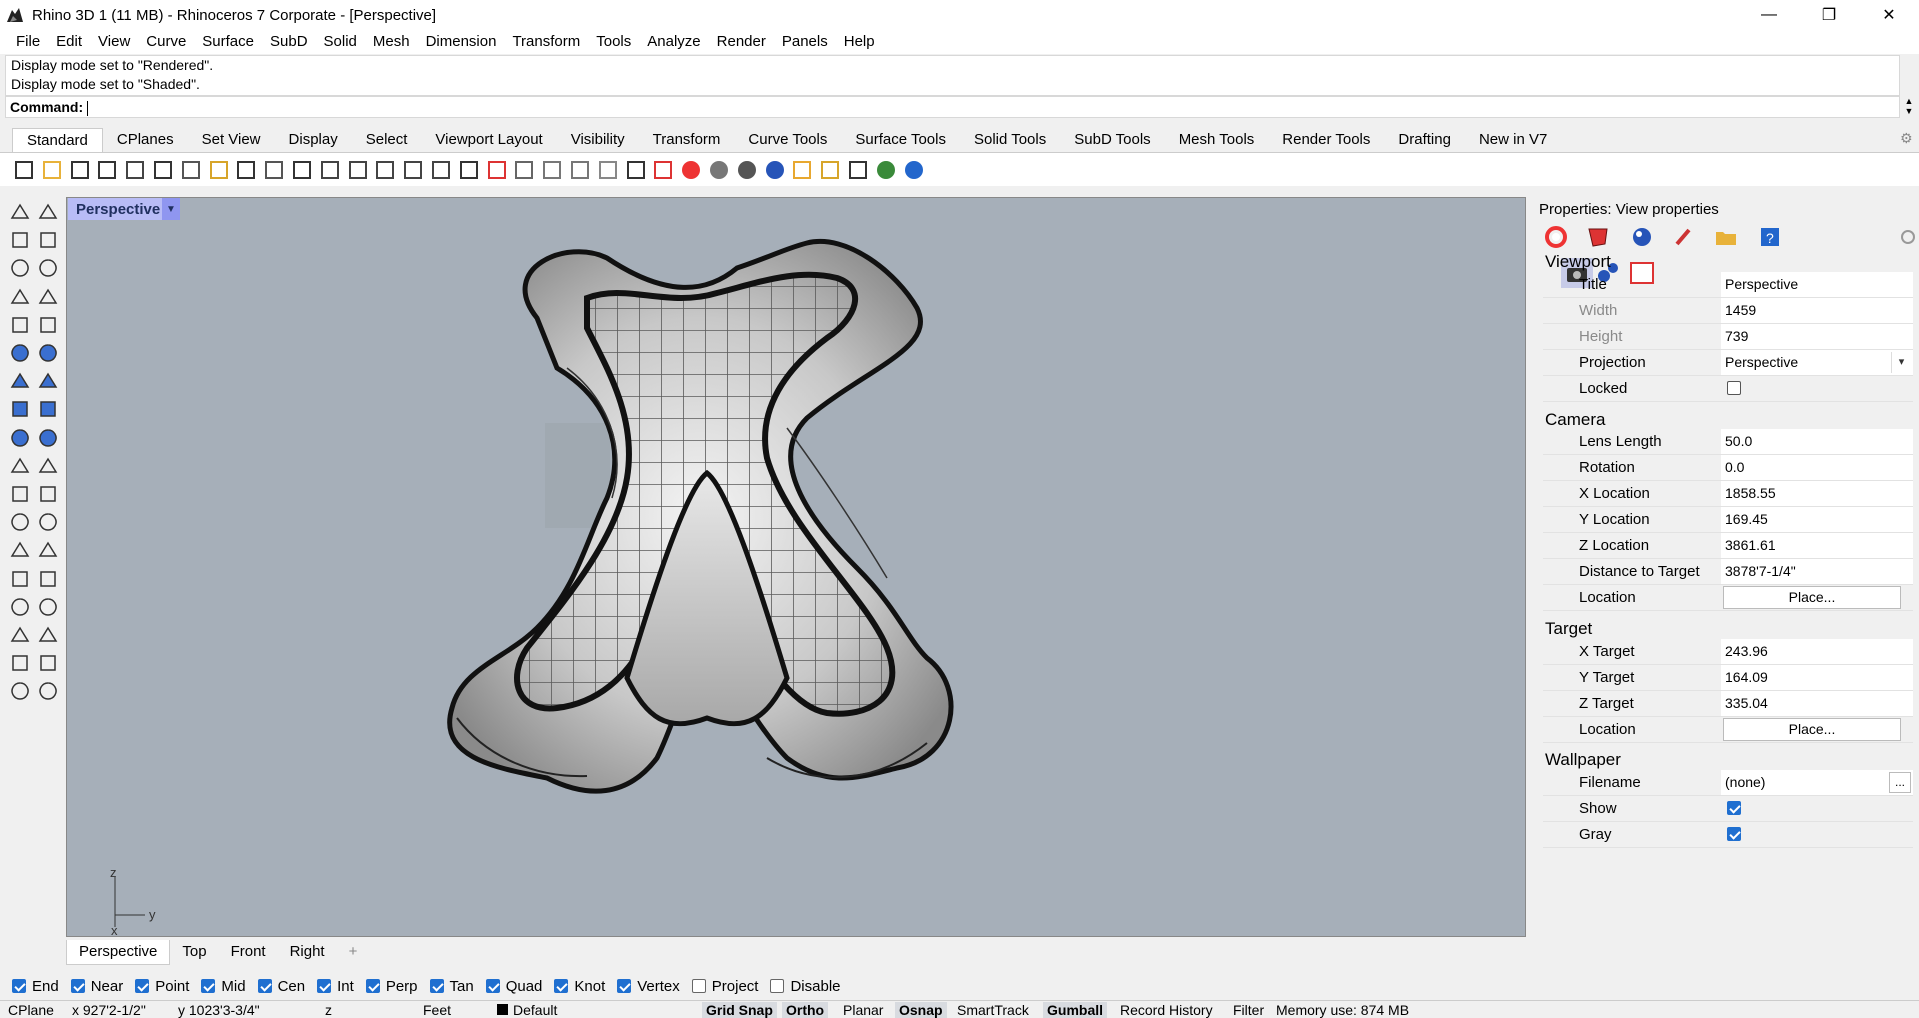 The height and width of the screenshot is (1018, 1919). What do you see at coordinates (219, 170) in the screenshot?
I see `paste-icon` at bounding box center [219, 170].